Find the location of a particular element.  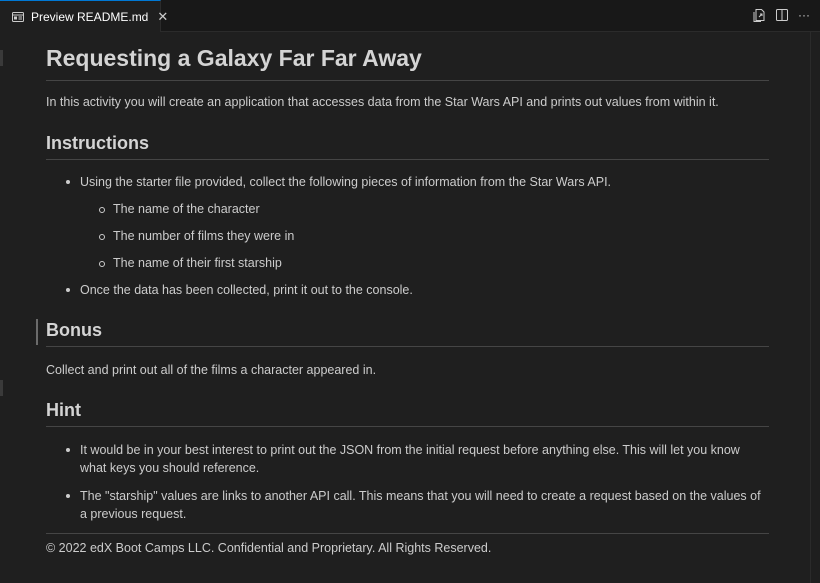

more-actions-icon: ··· is located at coordinates (804, 15).